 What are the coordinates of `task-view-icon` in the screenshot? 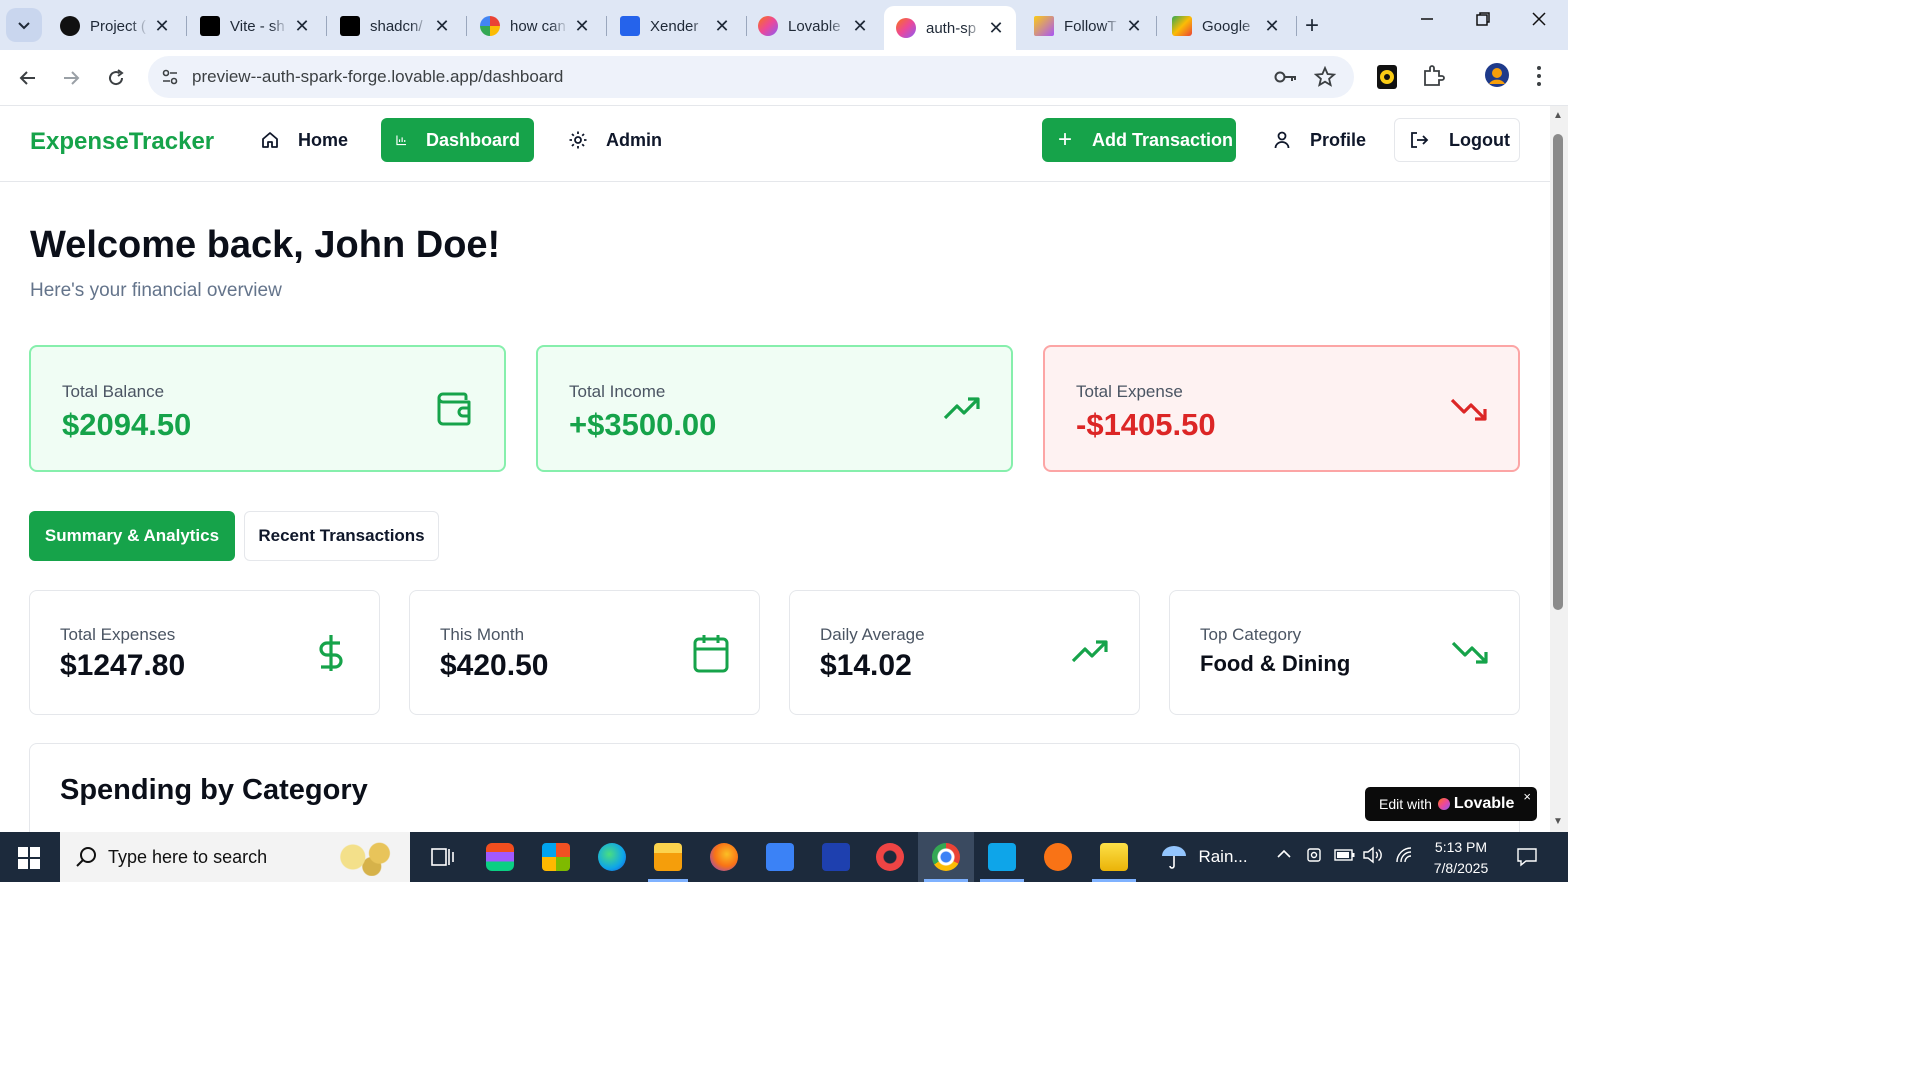 It's located at (442, 857).